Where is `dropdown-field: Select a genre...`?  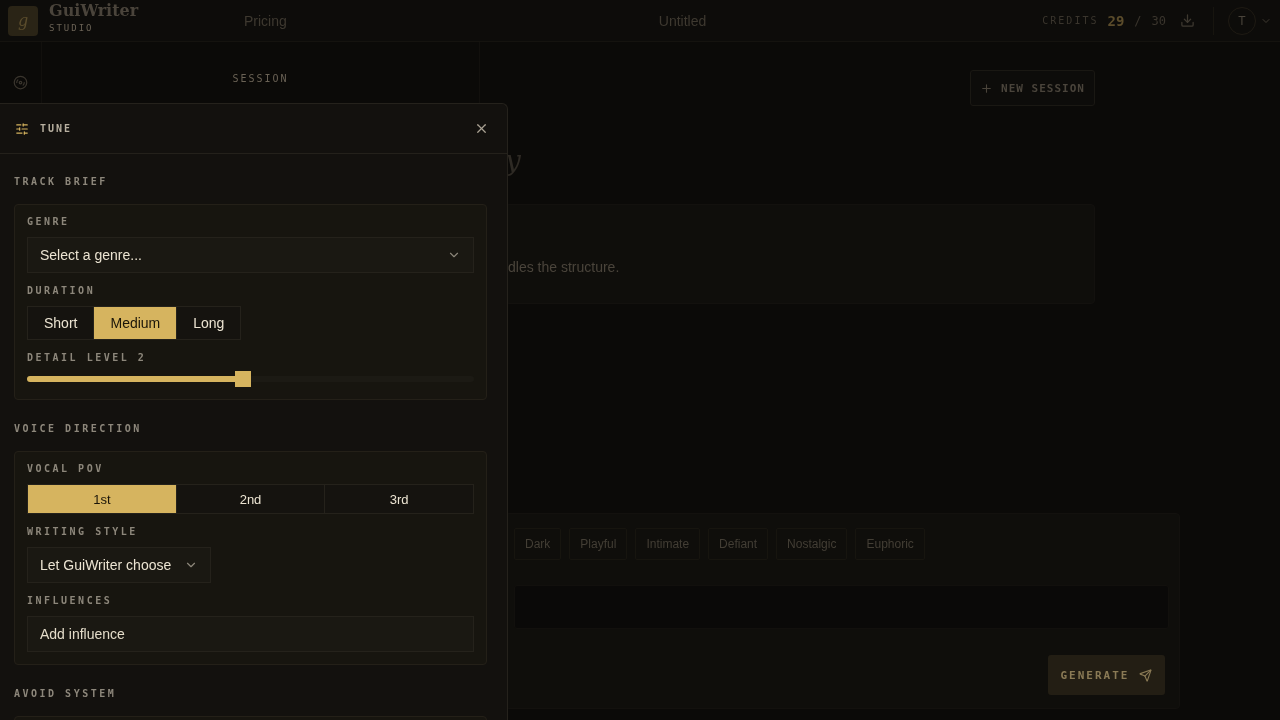 dropdown-field: Select a genre... is located at coordinates (250, 255).